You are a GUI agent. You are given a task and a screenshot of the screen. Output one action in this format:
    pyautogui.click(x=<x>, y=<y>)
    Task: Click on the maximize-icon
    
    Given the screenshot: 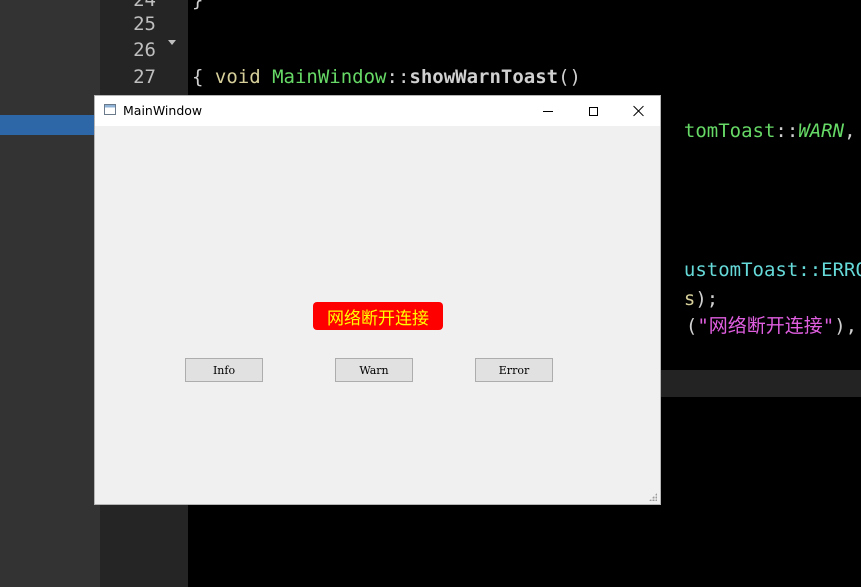 What is the action you would take?
    pyautogui.click(x=593, y=111)
    